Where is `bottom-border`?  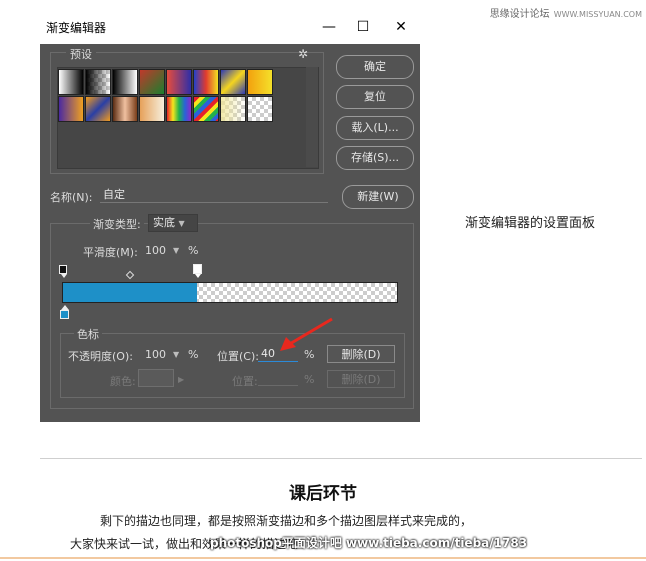 bottom-border is located at coordinates (323, 558).